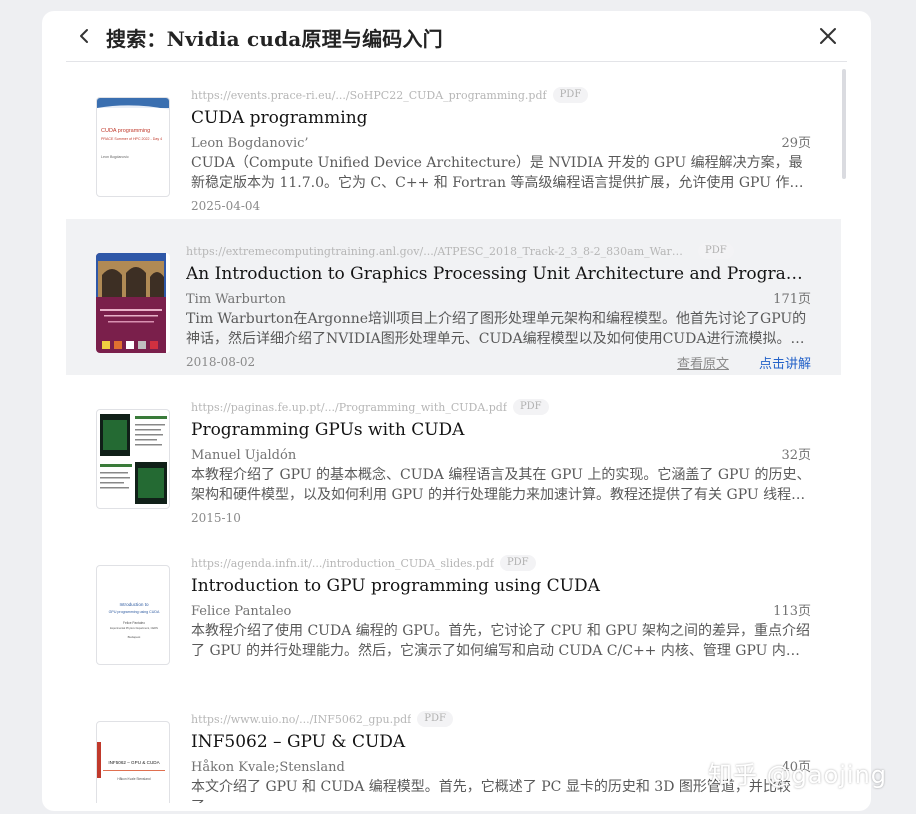  What do you see at coordinates (792, 299) in the screenshot?
I see `result-page-count: 171页` at bounding box center [792, 299].